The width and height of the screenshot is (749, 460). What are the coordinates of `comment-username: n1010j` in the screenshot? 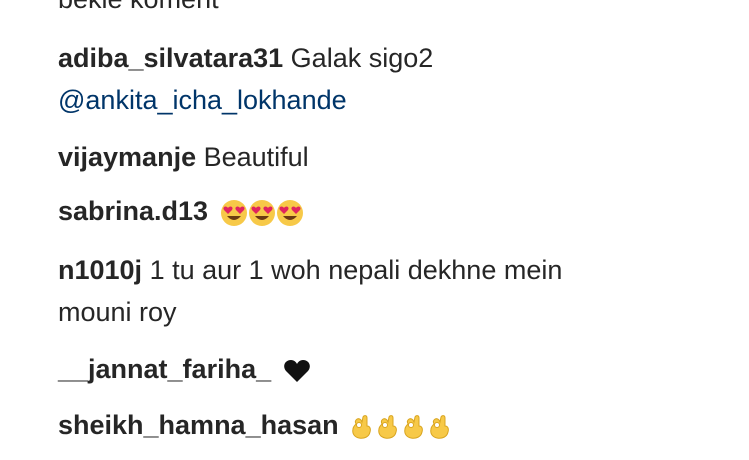 It's located at (100, 270).